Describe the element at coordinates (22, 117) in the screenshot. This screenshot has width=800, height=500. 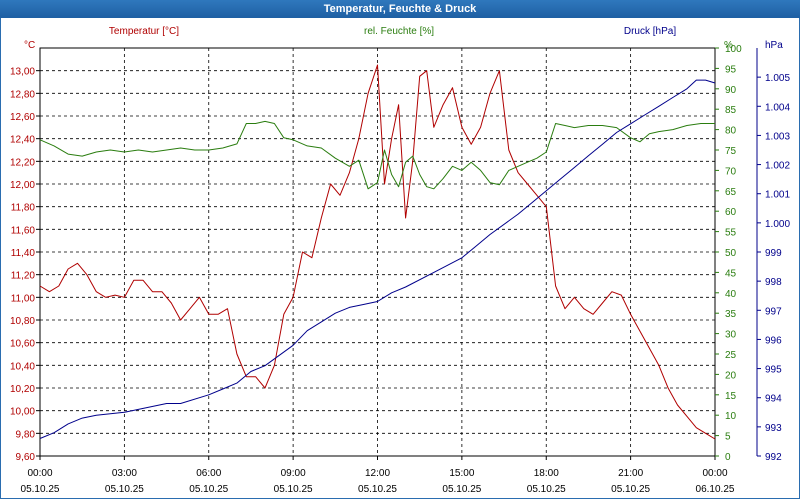
I see `temperature-tick-label: 12,60` at that location.